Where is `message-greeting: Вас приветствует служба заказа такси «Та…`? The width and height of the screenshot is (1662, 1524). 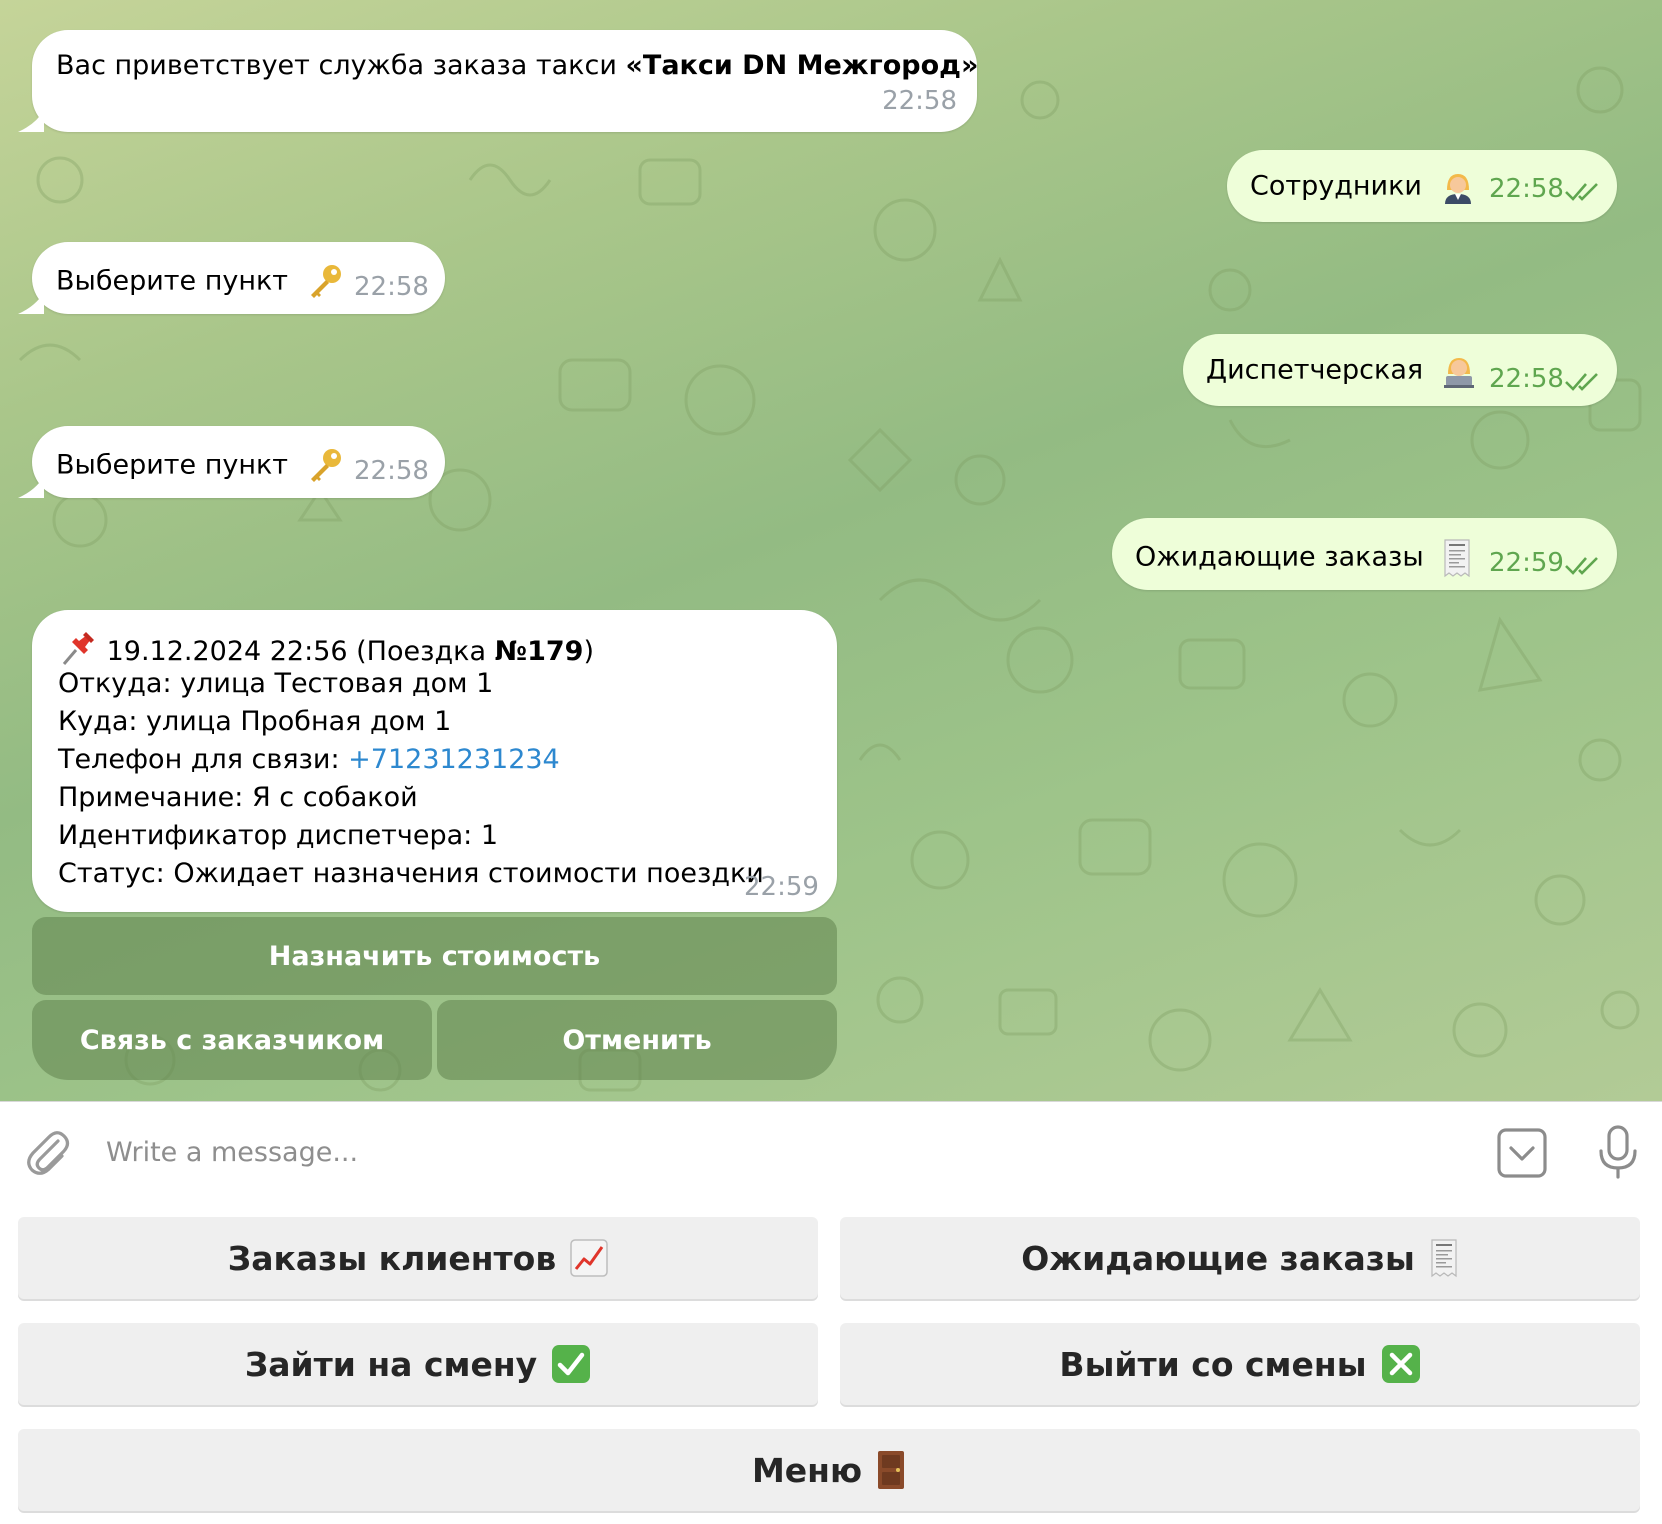
message-greeting: Вас приветствует служба заказа такси «Та… is located at coordinates (505, 81).